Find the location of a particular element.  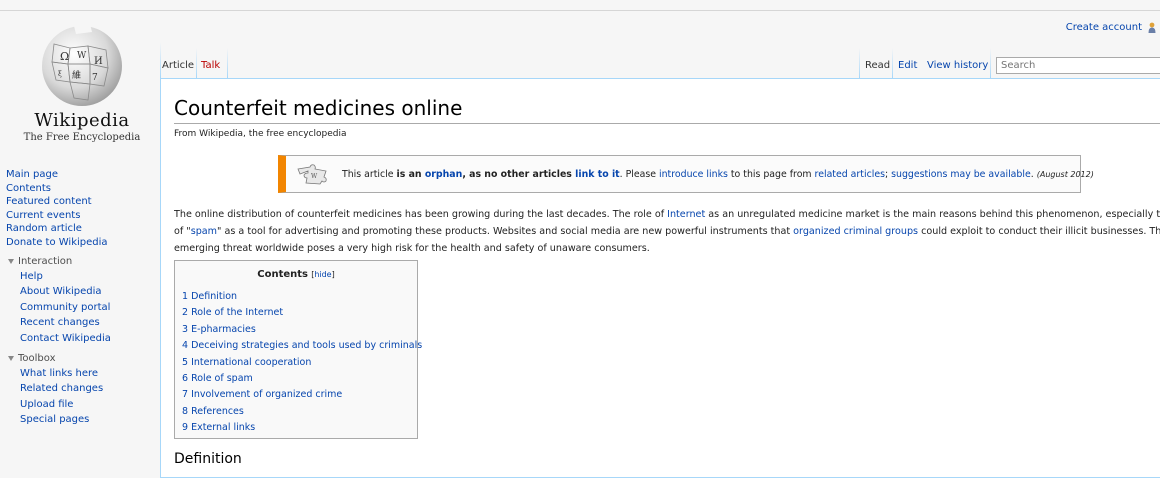

tab-edit: Edit is located at coordinates (907, 65).